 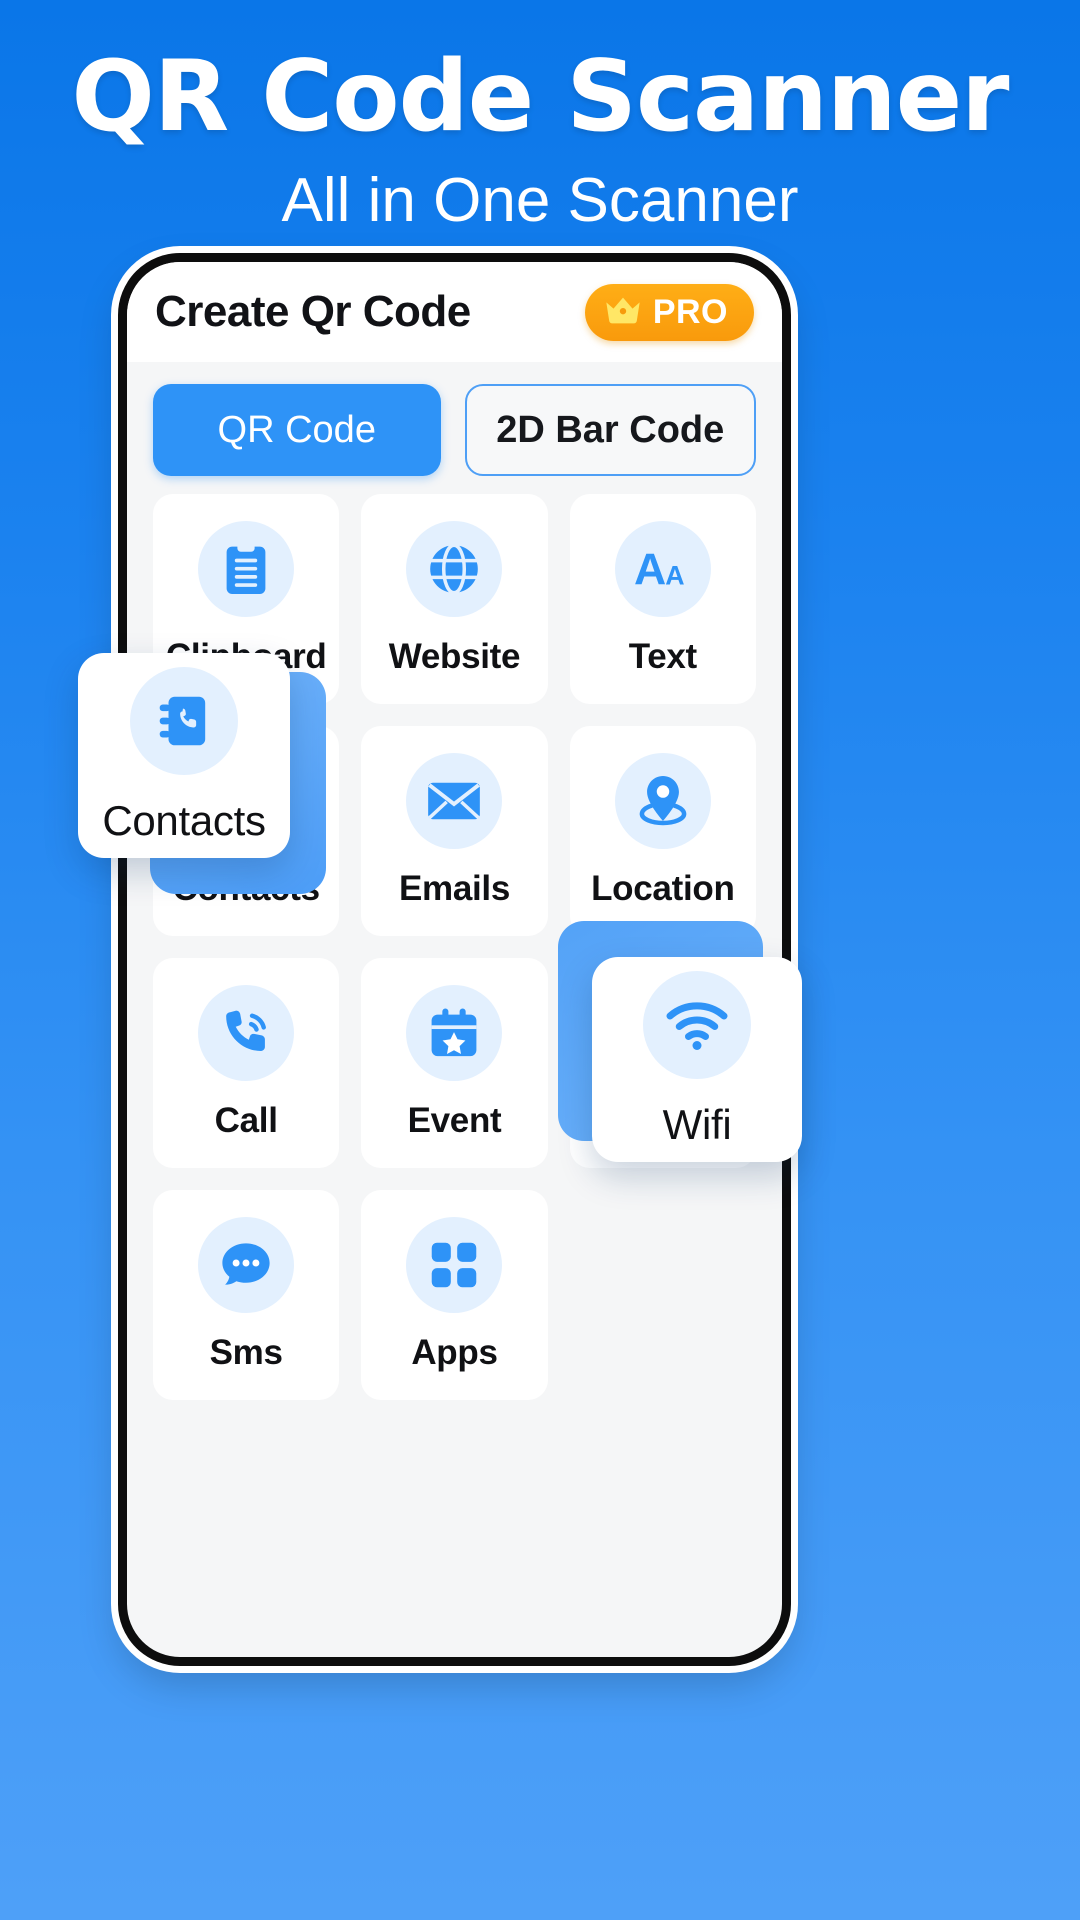 What do you see at coordinates (246, 1120) in the screenshot?
I see `tile-call-label: Call` at bounding box center [246, 1120].